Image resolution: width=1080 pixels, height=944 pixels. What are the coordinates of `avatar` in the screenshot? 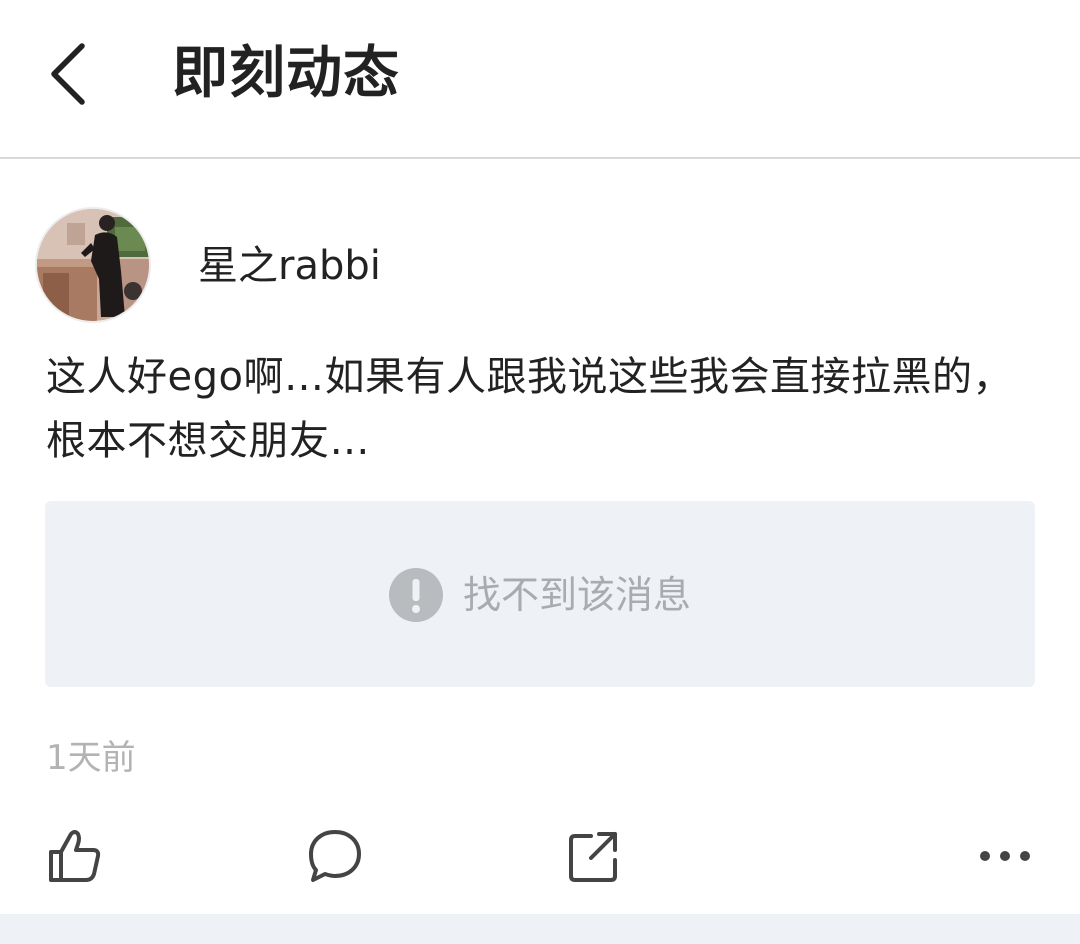 It's located at (93, 265).